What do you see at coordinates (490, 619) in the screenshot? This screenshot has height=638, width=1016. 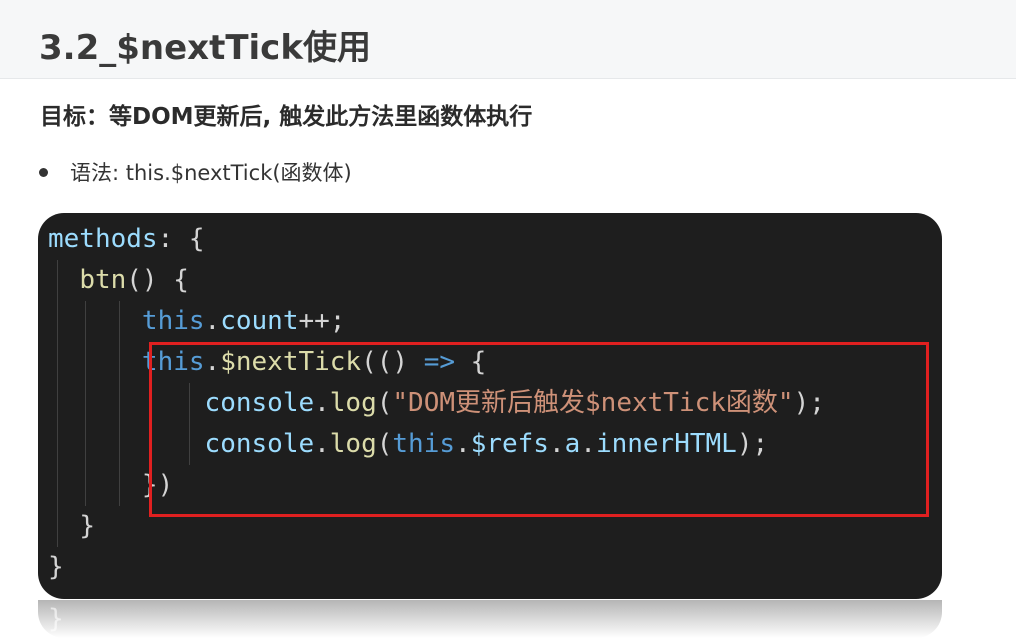 I see `code-reflection` at bounding box center [490, 619].